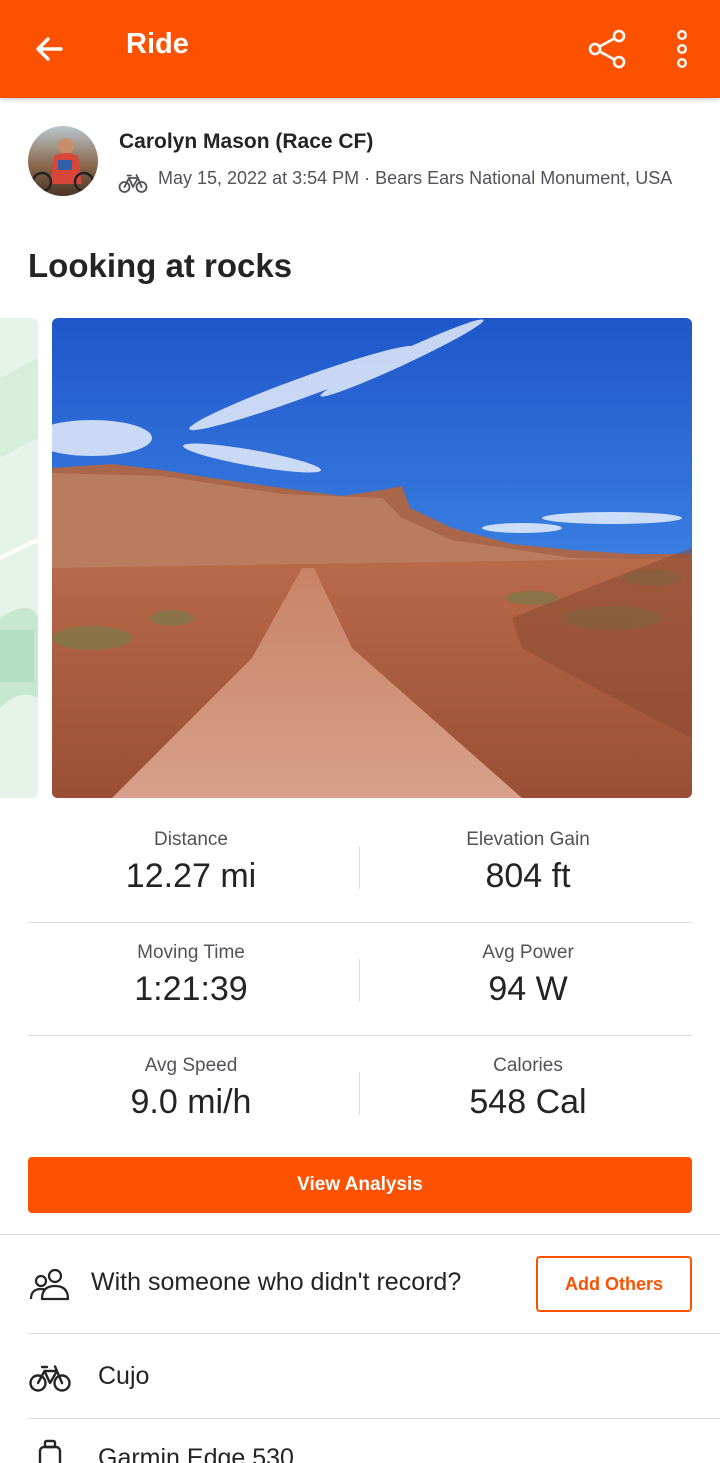 Image resolution: width=720 pixels, height=1463 pixels. Describe the element at coordinates (246, 142) in the screenshot. I see `athlete-name: Carolyn Mason (Race CF)` at that location.